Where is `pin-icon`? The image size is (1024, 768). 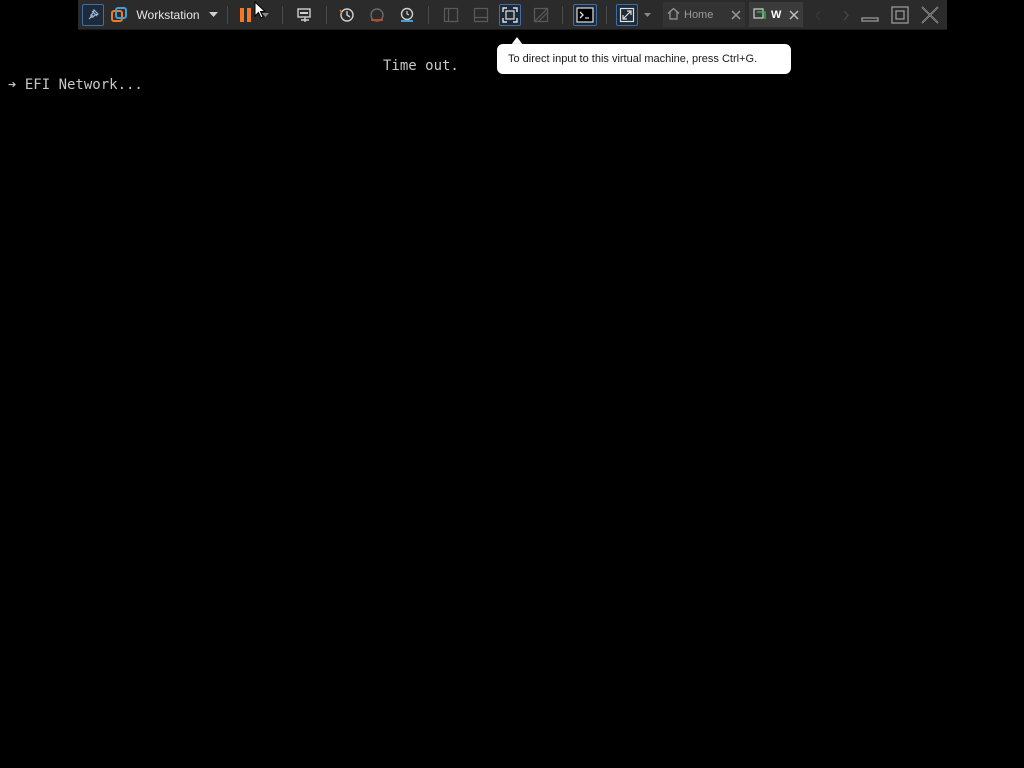 pin-icon is located at coordinates (93, 15).